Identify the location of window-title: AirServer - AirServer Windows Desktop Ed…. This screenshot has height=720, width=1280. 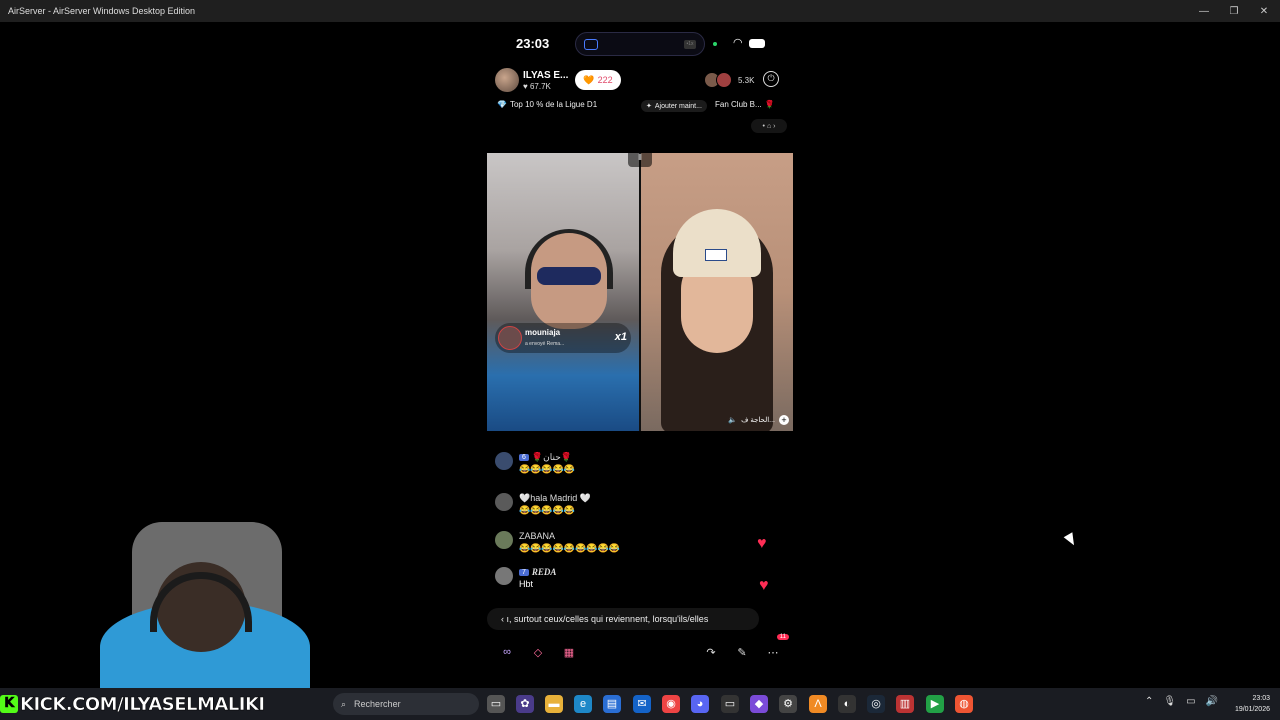
(102, 11).